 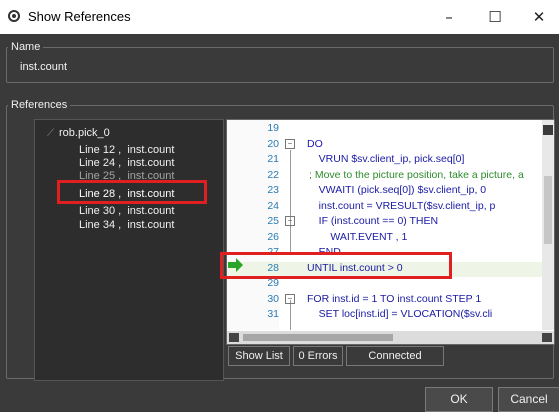 What do you see at coordinates (273, 205) in the screenshot?
I see `line-number: 24` at bounding box center [273, 205].